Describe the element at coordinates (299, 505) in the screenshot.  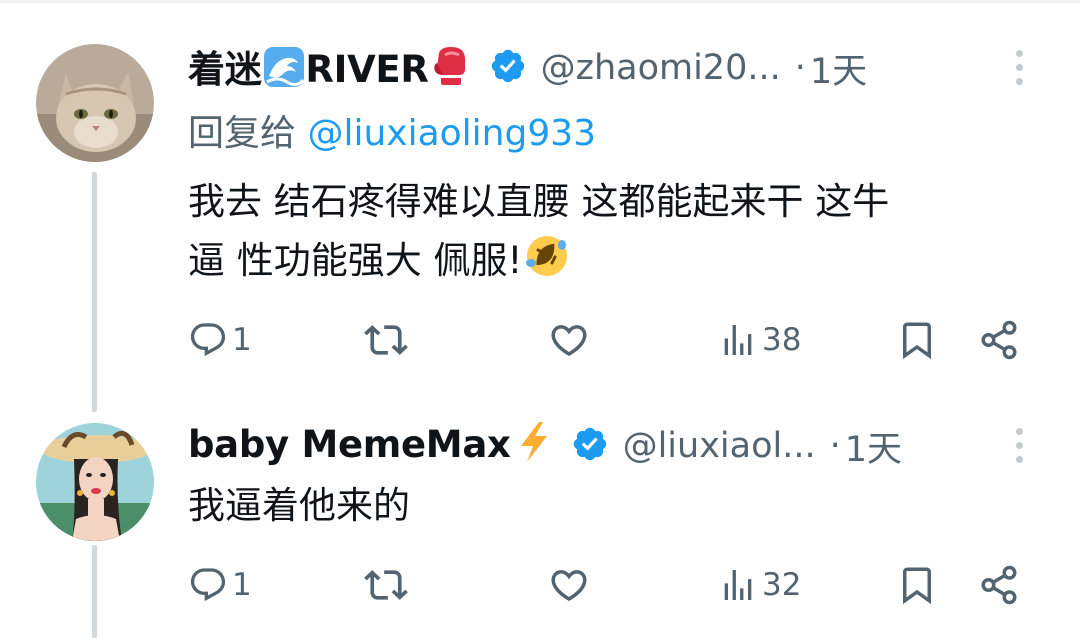
I see `tweet-text-line: 我逼着他来的` at that location.